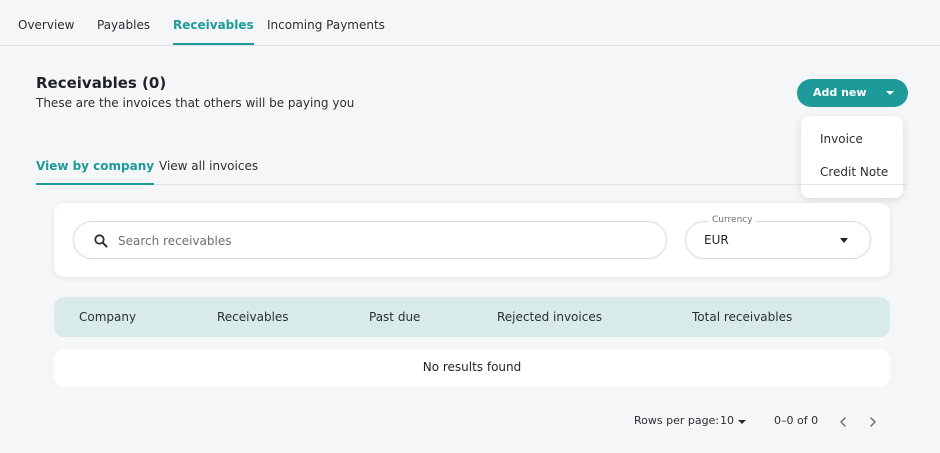  I want to click on sub-tab-bar: View by company View all invoices, so click(472, 167).